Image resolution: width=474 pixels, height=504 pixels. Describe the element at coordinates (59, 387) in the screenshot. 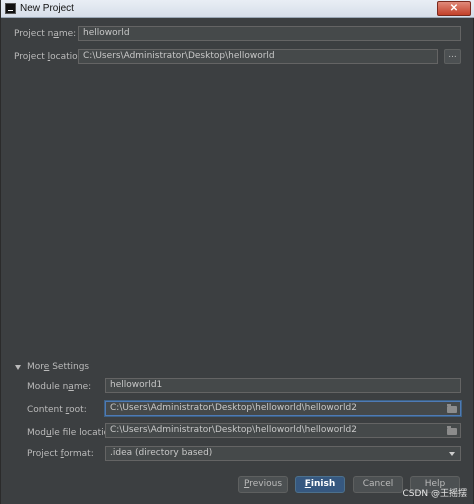

I see `module-name-label: Module name:` at that location.